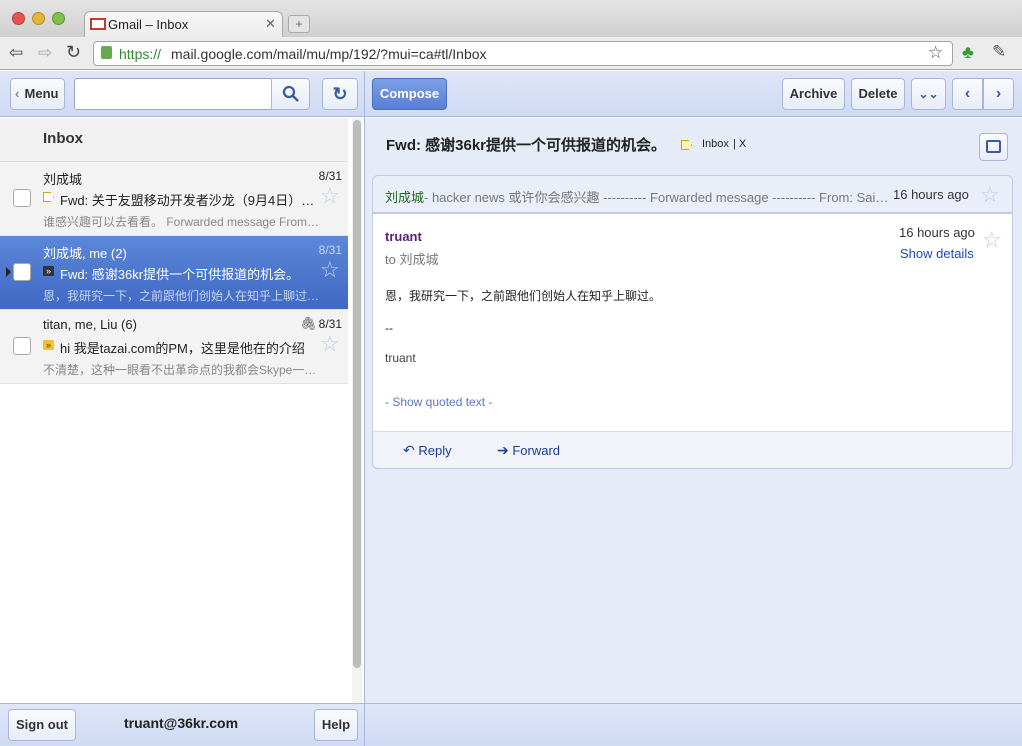 This screenshot has height=746, width=1022. What do you see at coordinates (140, 54) in the screenshot?
I see `url-scheme: https://` at bounding box center [140, 54].